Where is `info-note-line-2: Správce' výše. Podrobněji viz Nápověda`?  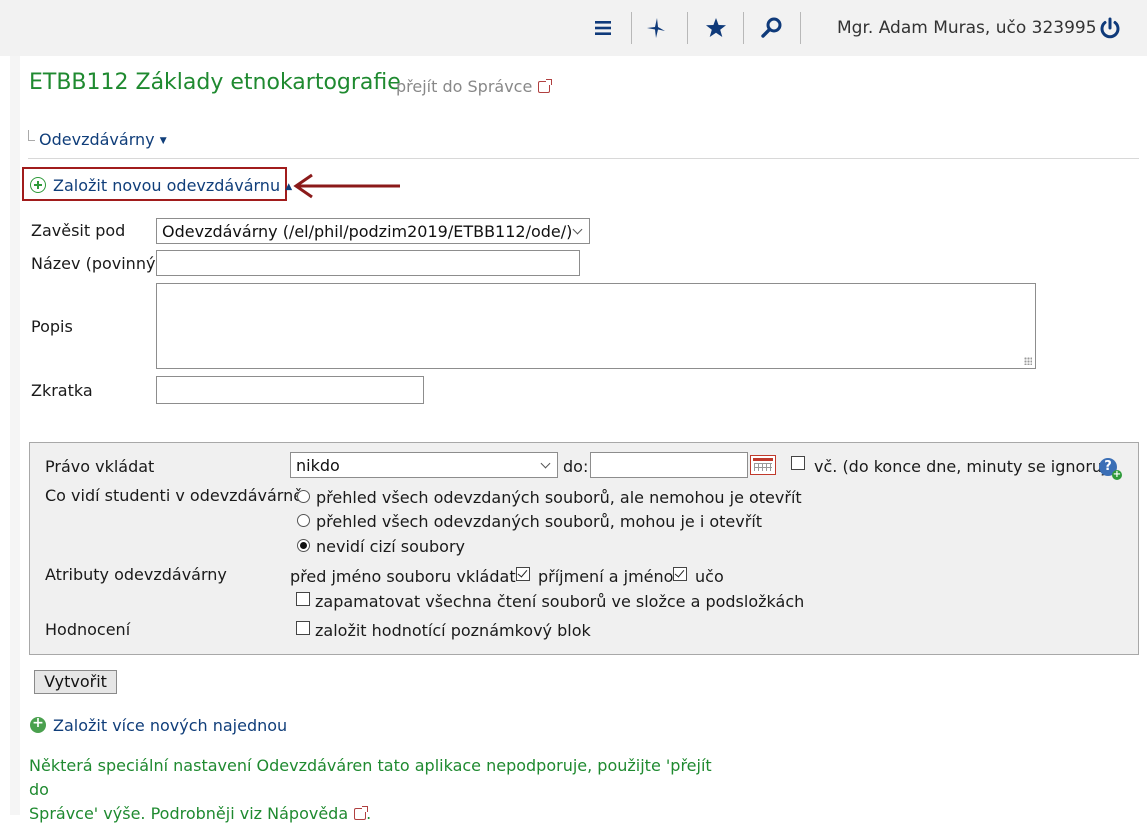
info-note-line-2: Správce' výše. Podrobněji viz Nápověda is located at coordinates (189, 813).